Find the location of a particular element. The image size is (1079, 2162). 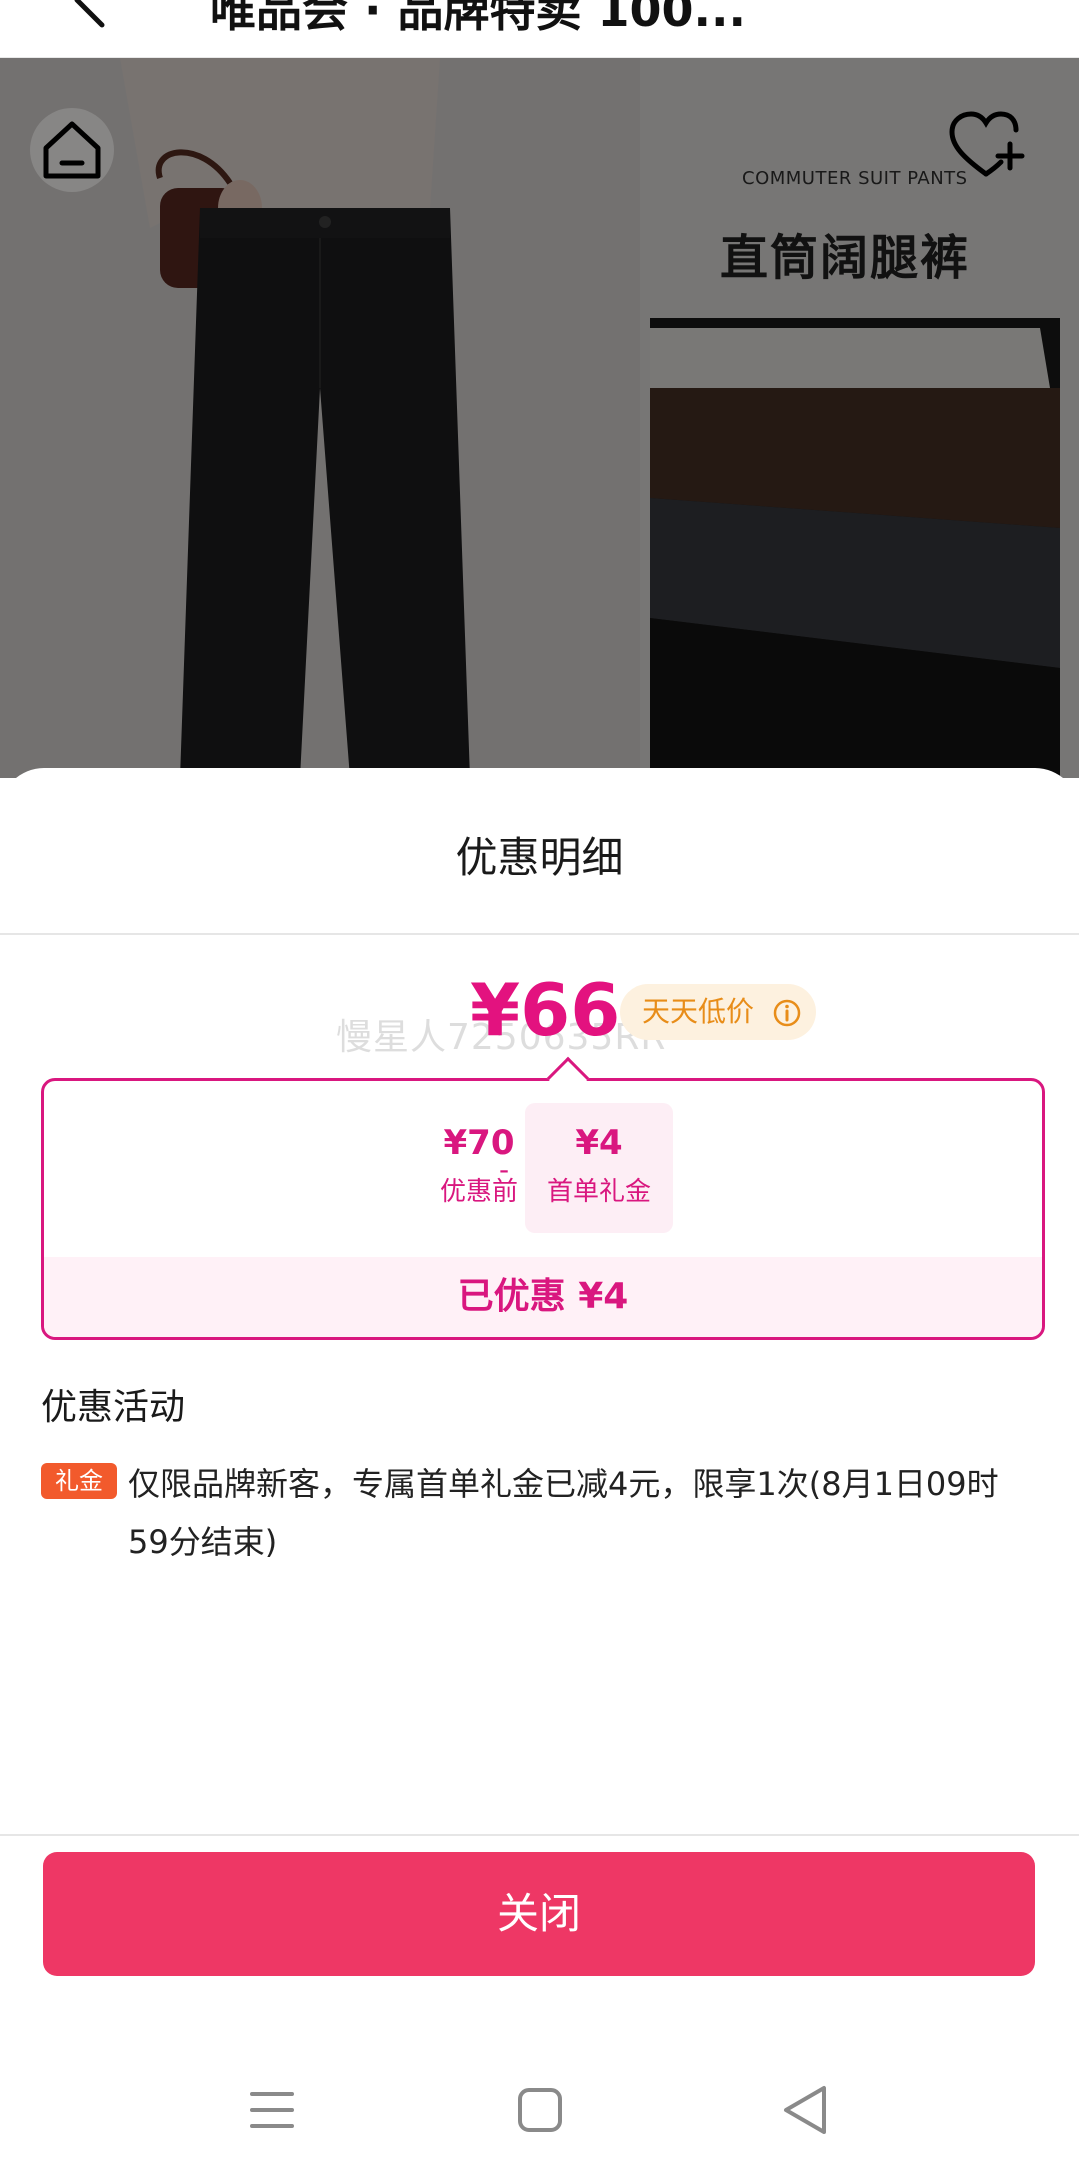

total-saved: 已优惠 ¥4 is located at coordinates (543, 1297).